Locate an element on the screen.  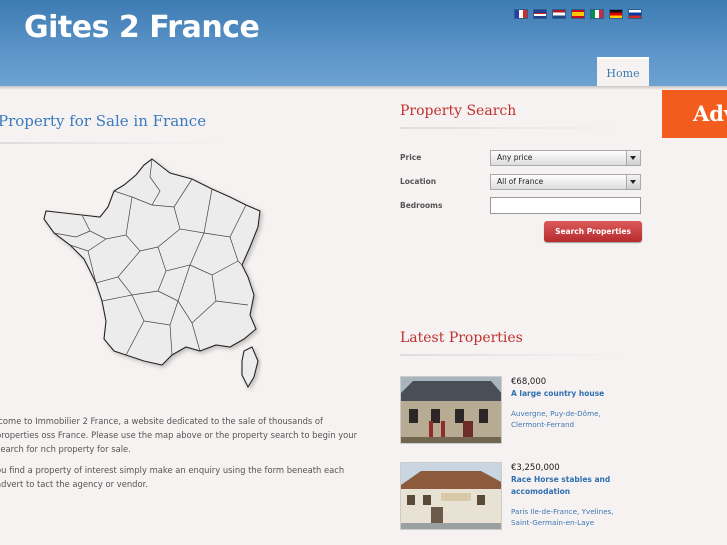
search-divider is located at coordinates (517, 128).